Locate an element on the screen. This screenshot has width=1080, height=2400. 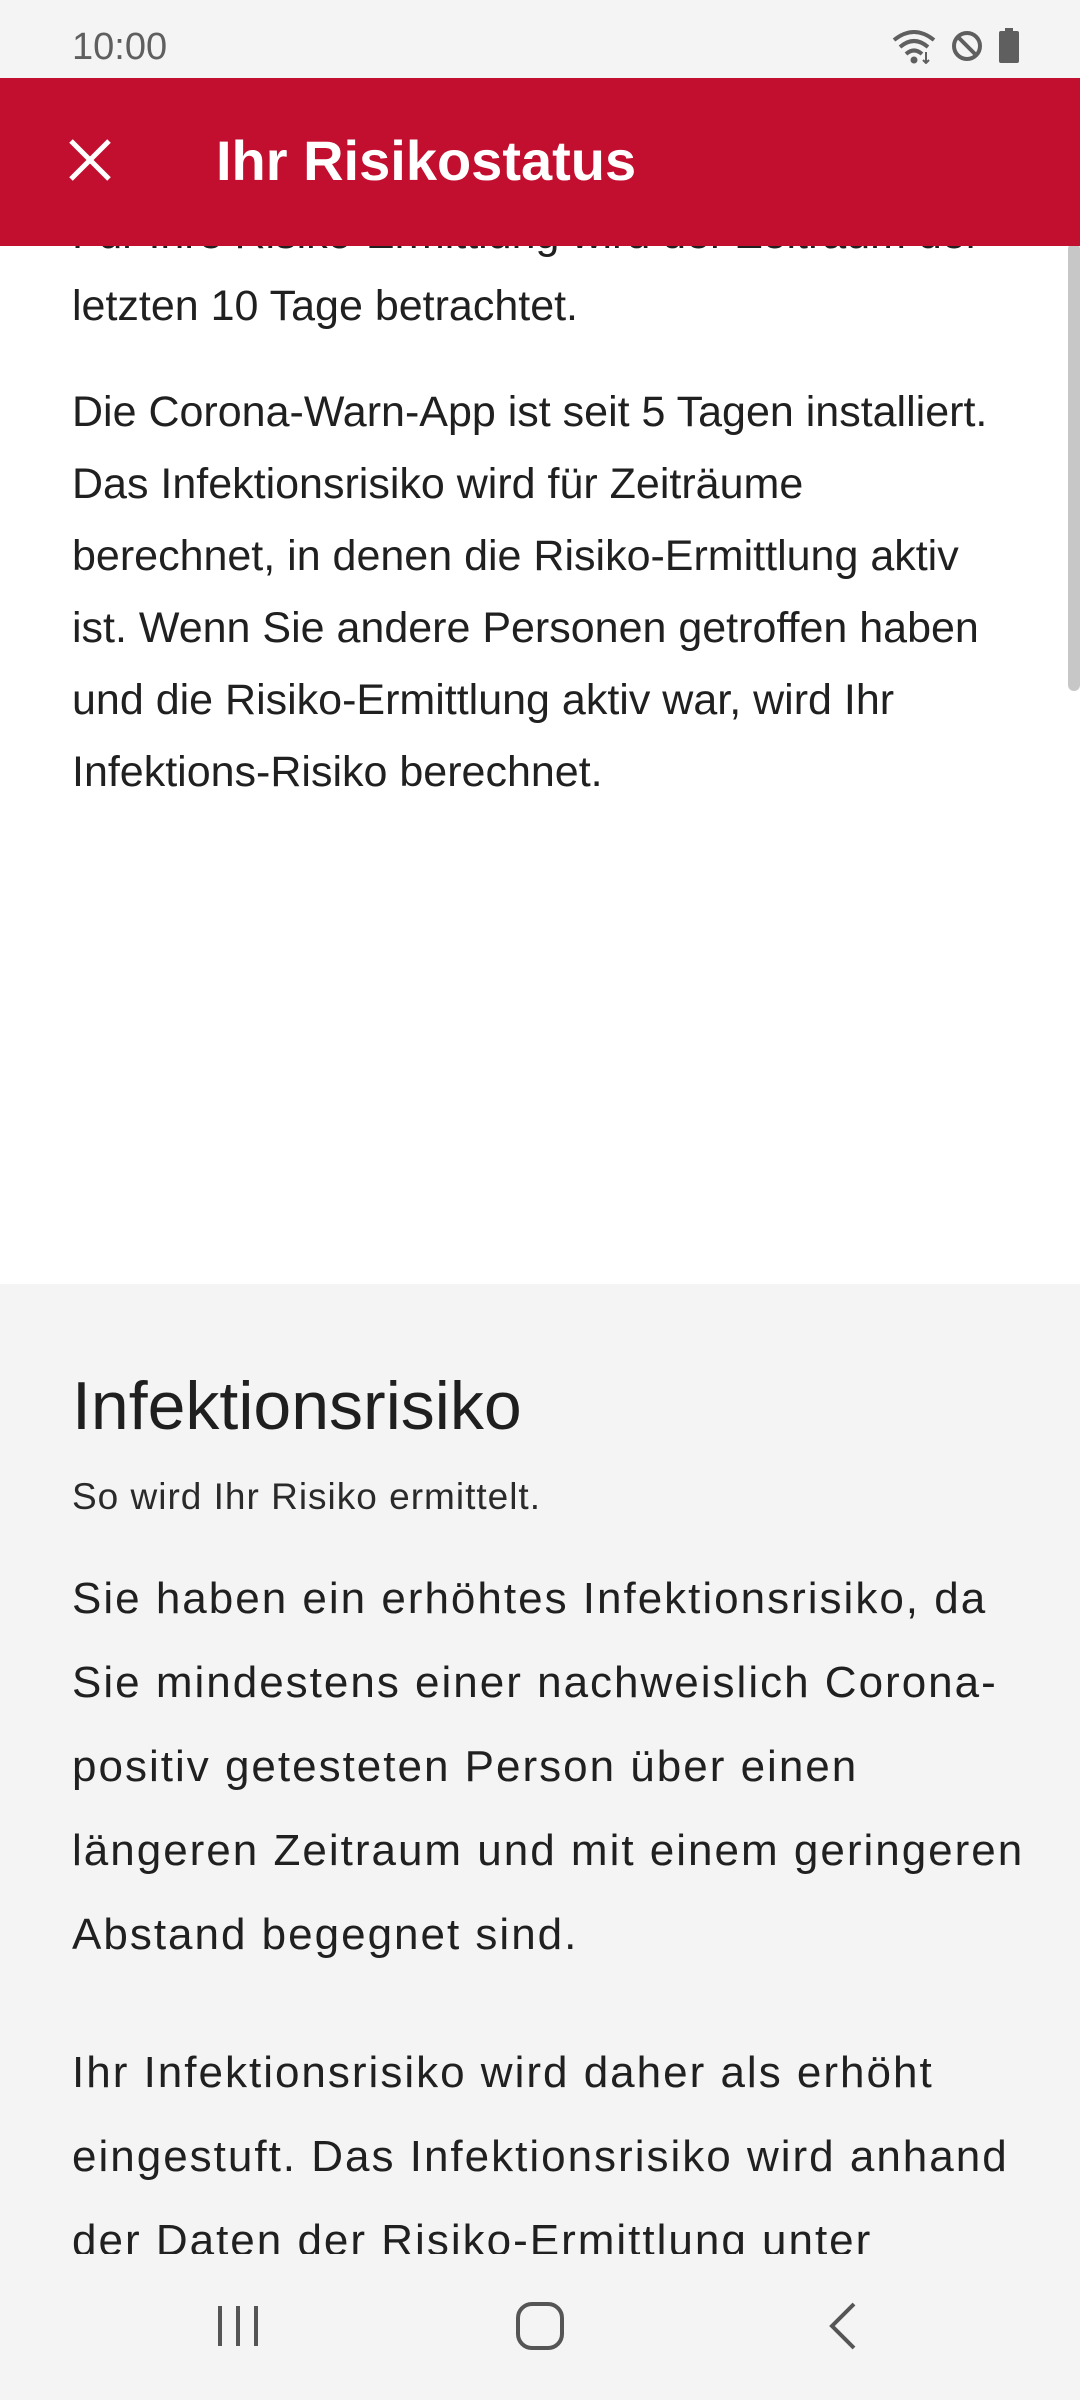
section-title: Infektionsrisiko is located at coordinates (297, 1406).